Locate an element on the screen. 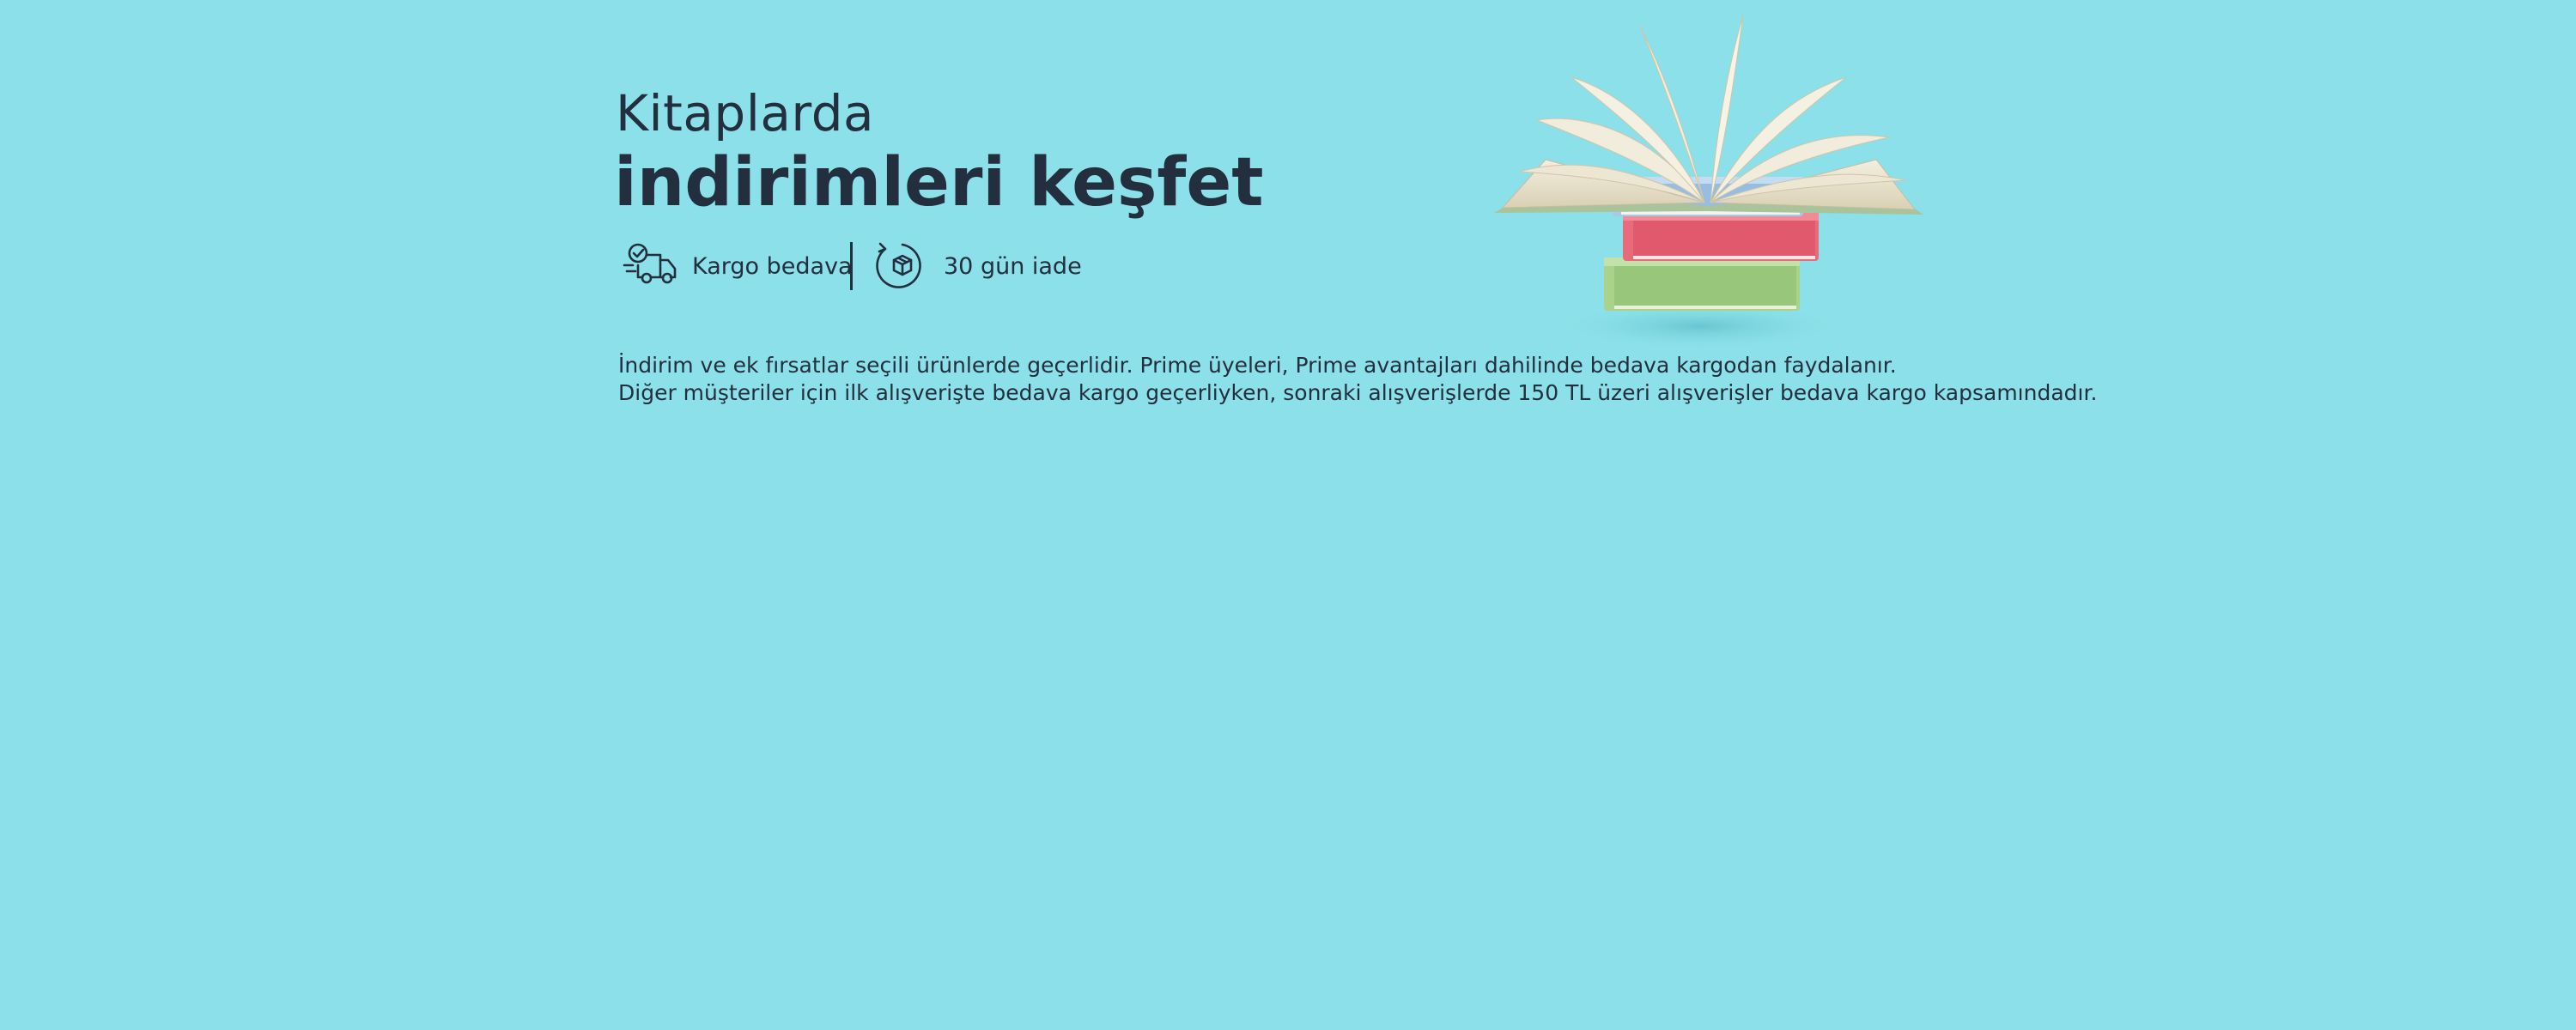 The height and width of the screenshot is (1030, 2576). feature-label-return: 30 gün iade is located at coordinates (1013, 266).